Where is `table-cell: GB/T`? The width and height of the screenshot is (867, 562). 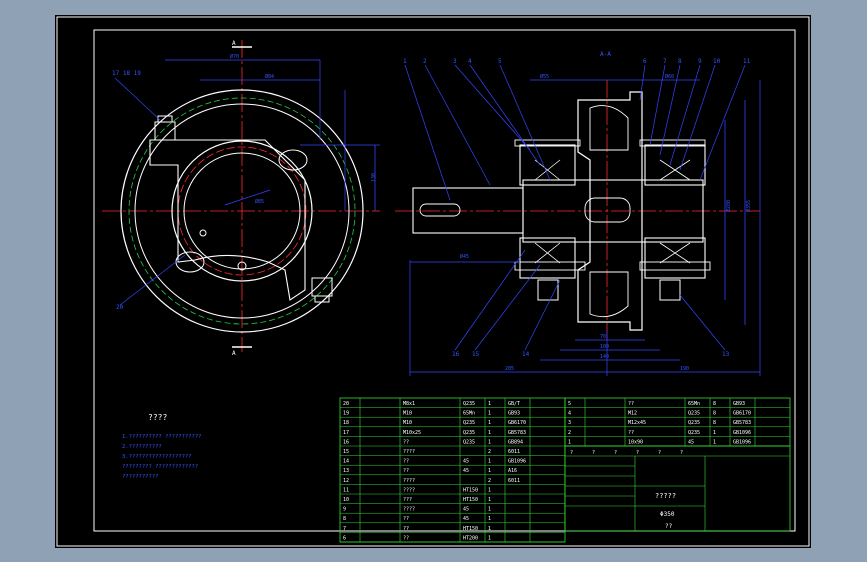
table-cell: GB/T is located at coordinates (514, 404).